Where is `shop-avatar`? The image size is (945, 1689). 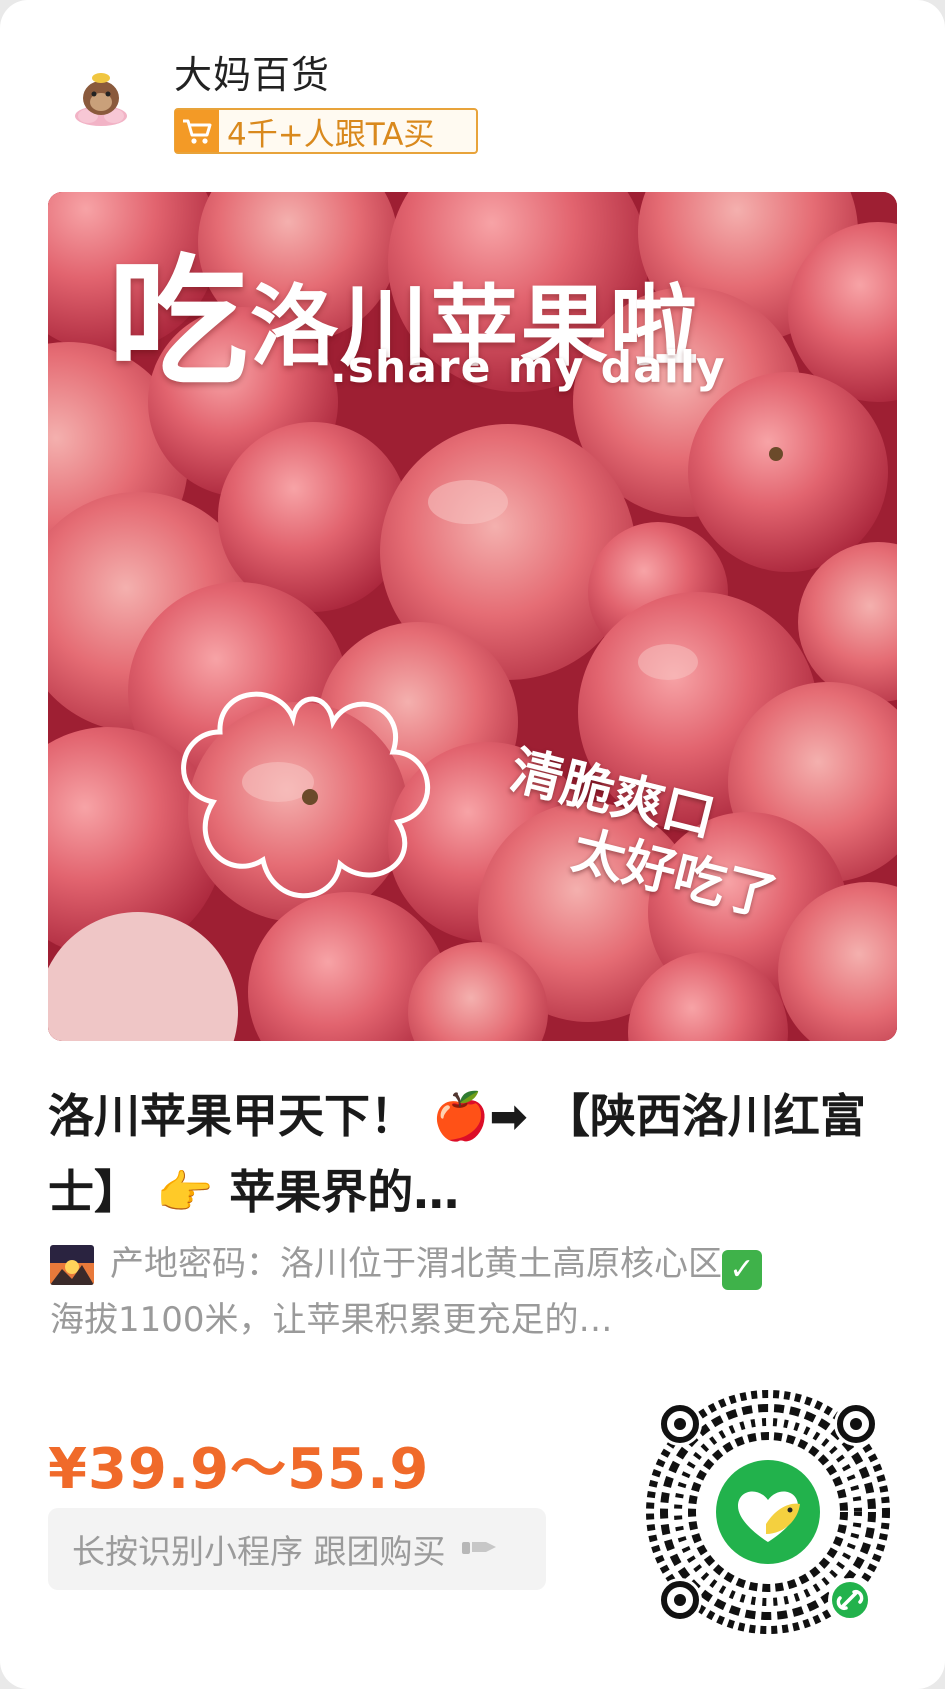 shop-avatar is located at coordinates (101, 98).